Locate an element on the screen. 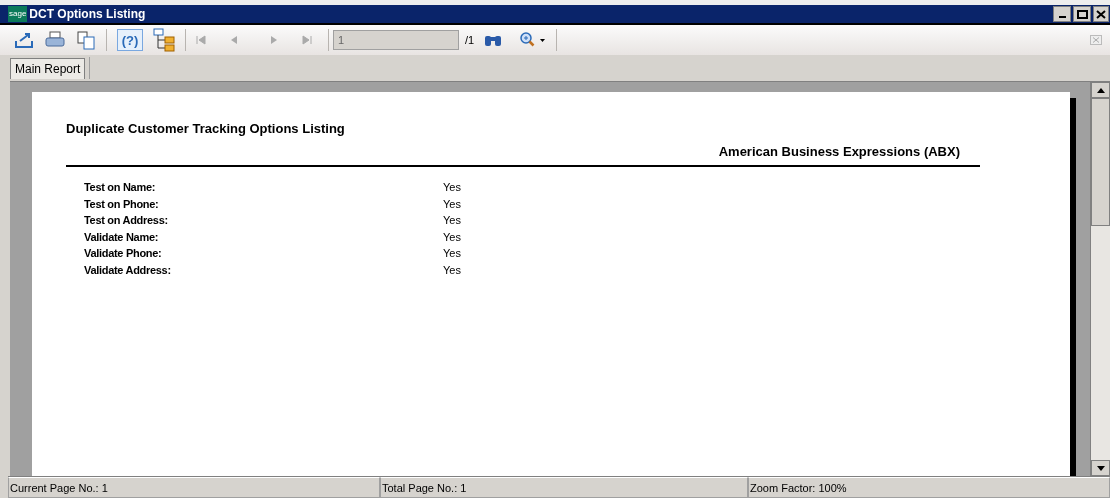  binoculars-icon is located at coordinates (493, 40).